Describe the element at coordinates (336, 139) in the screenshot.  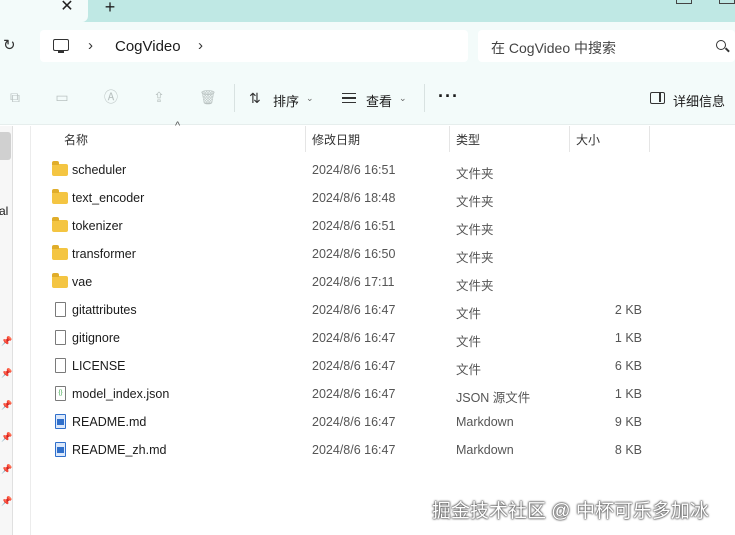
I see `column-header-modified: 修改日期` at that location.